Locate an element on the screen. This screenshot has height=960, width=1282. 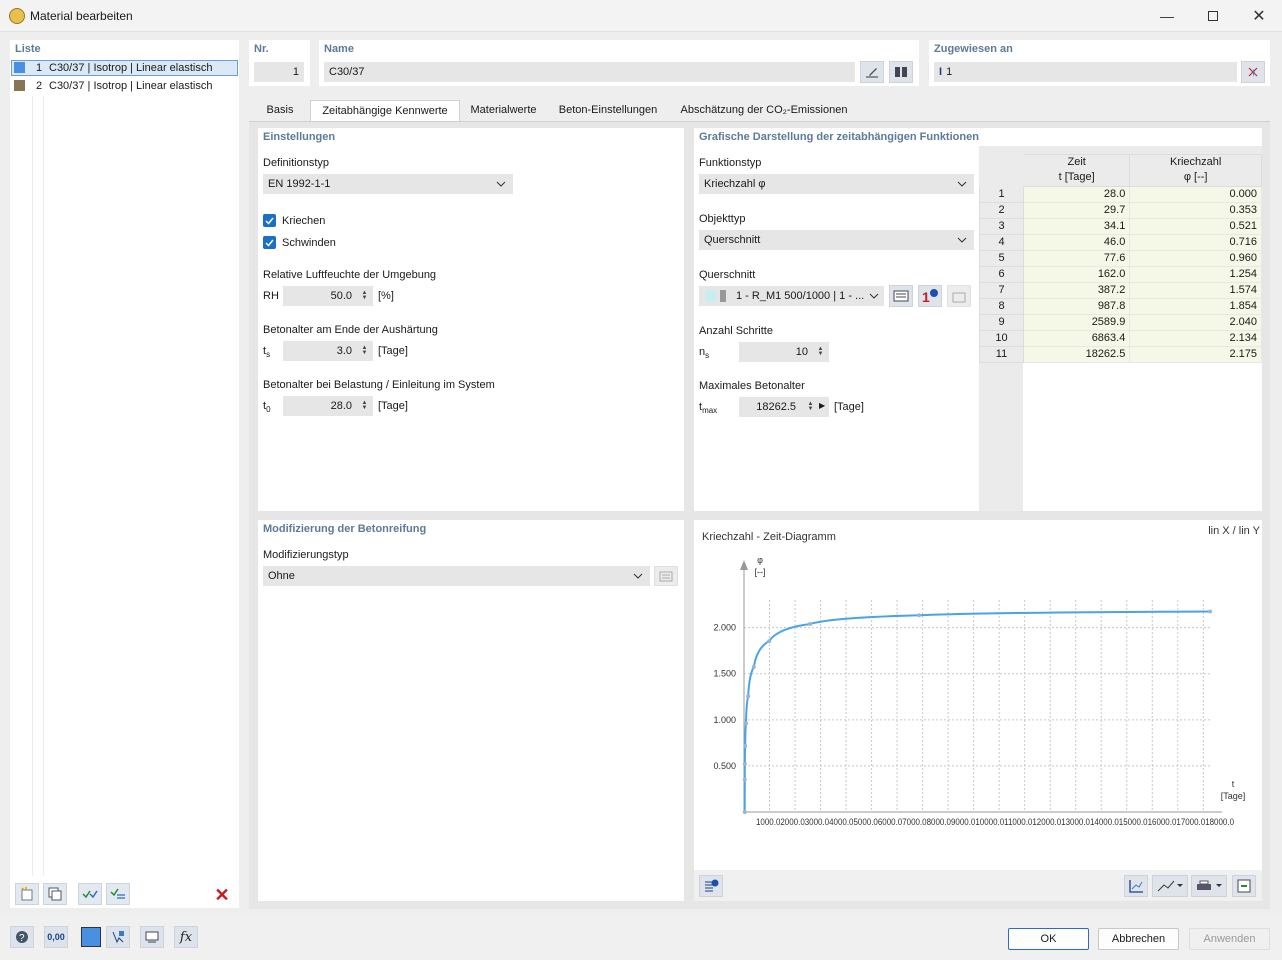
print-button is located at coordinates (1209, 886).